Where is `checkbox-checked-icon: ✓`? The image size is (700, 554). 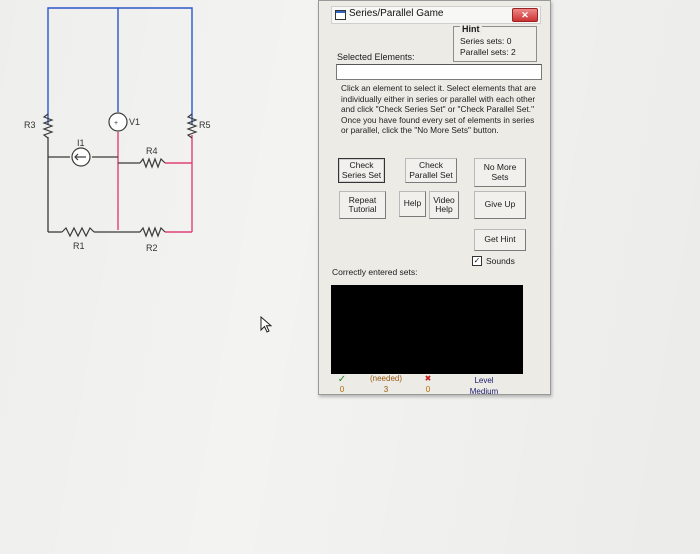 checkbox-checked-icon: ✓ is located at coordinates (477, 261).